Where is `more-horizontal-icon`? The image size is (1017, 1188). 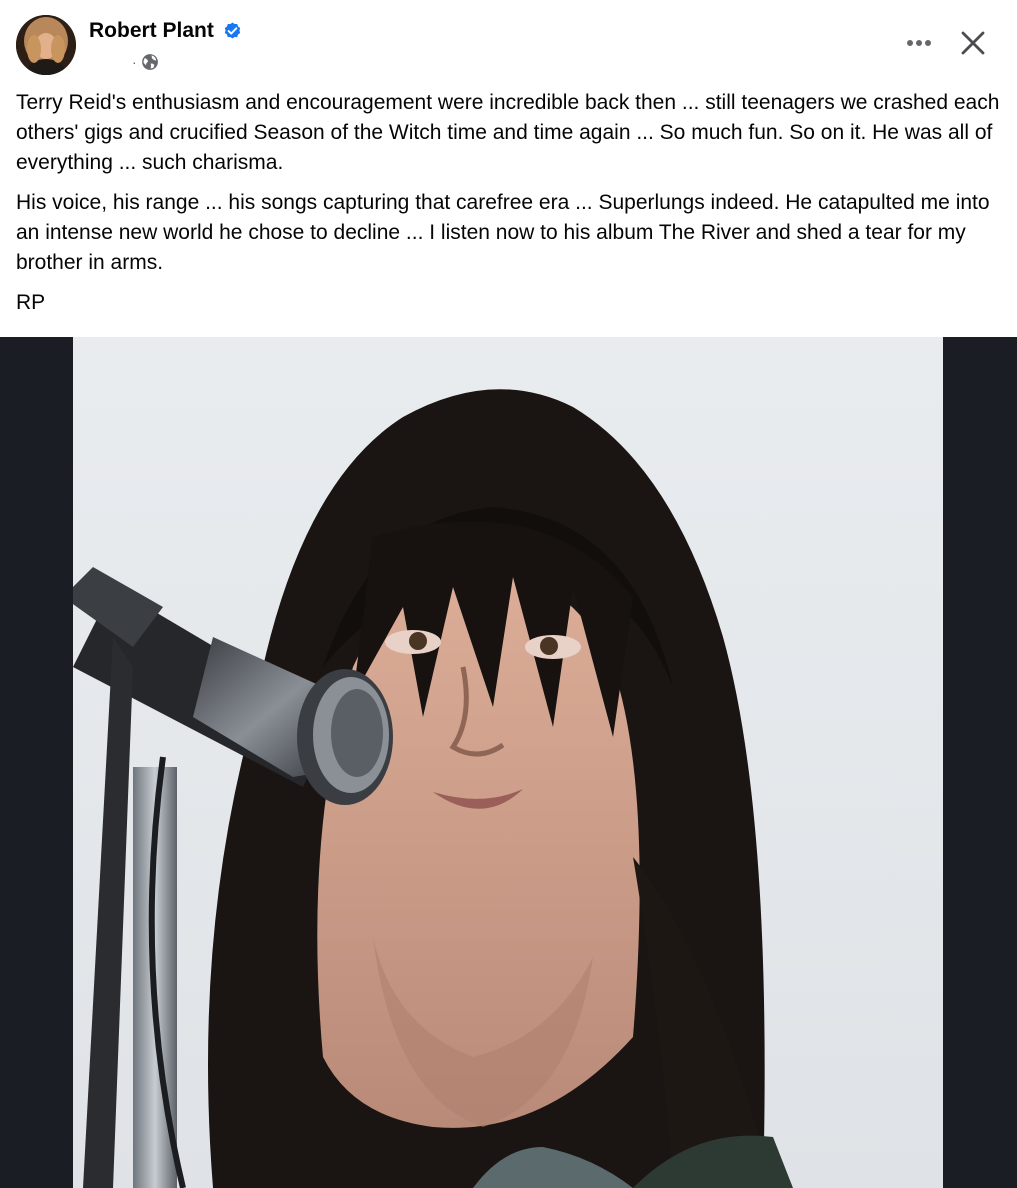
more-horizontal-icon is located at coordinates (919, 43).